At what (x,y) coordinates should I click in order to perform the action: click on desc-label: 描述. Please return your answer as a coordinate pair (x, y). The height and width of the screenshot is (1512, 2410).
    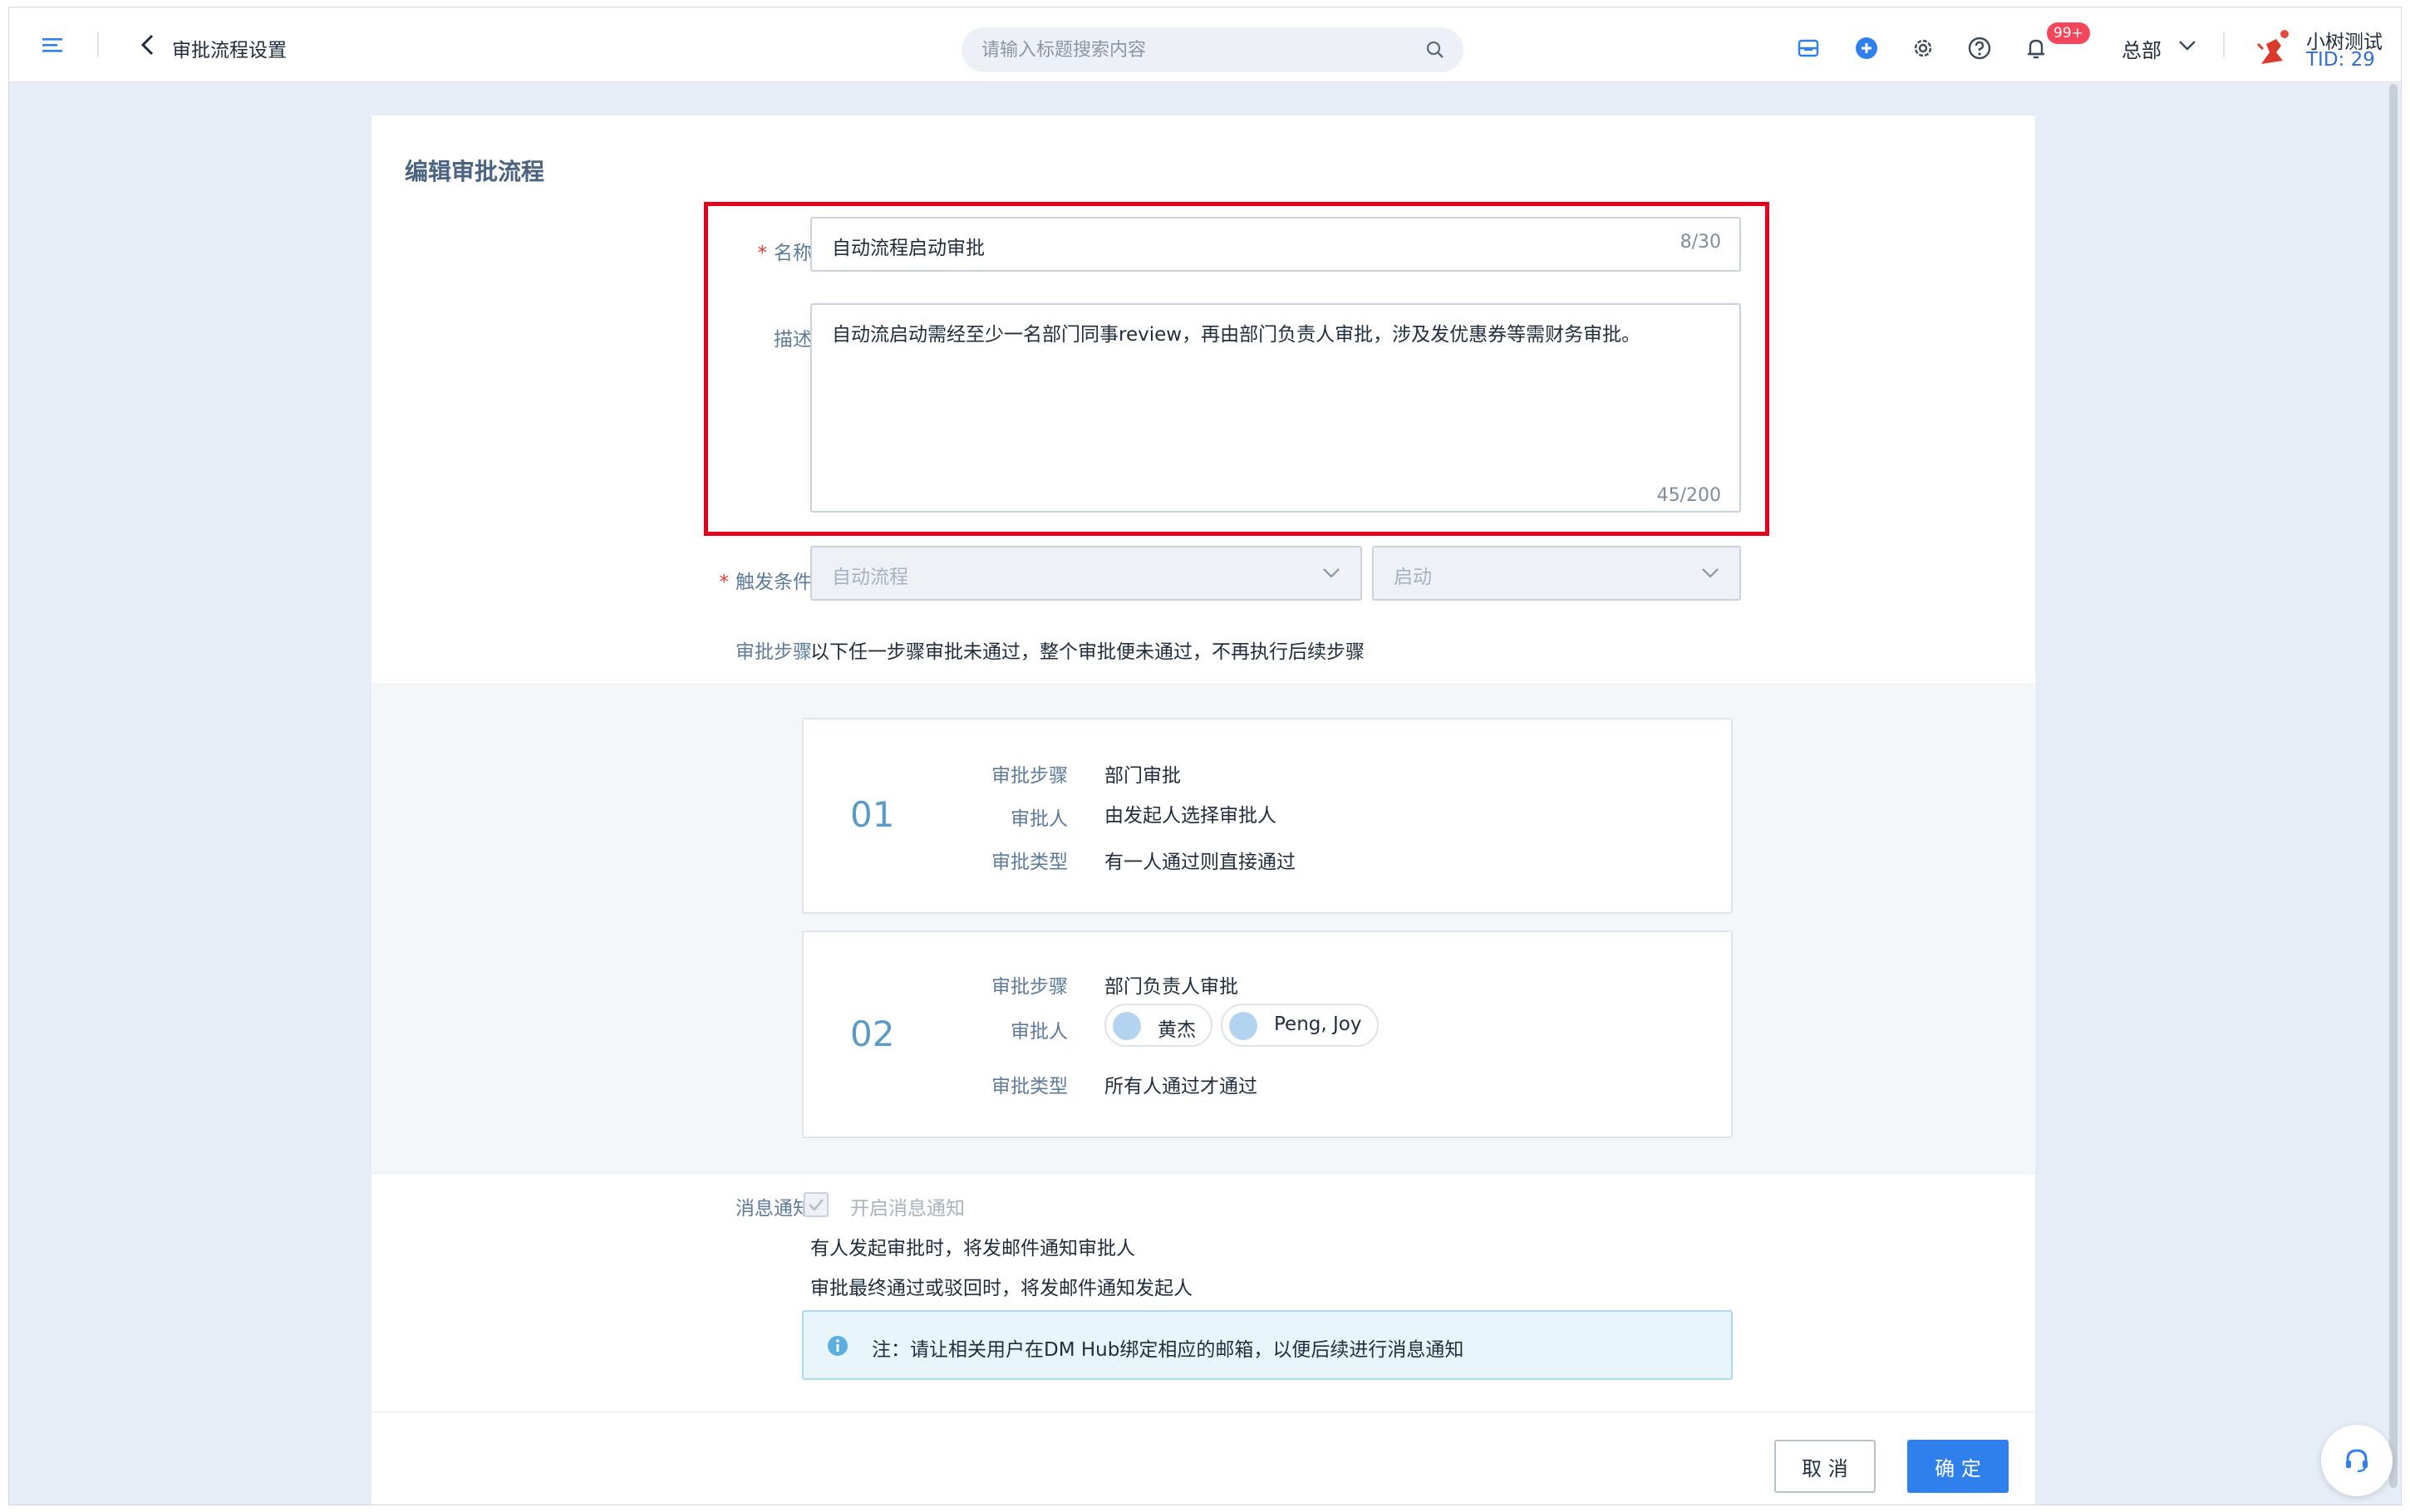
    Looking at the image, I should click on (793, 340).